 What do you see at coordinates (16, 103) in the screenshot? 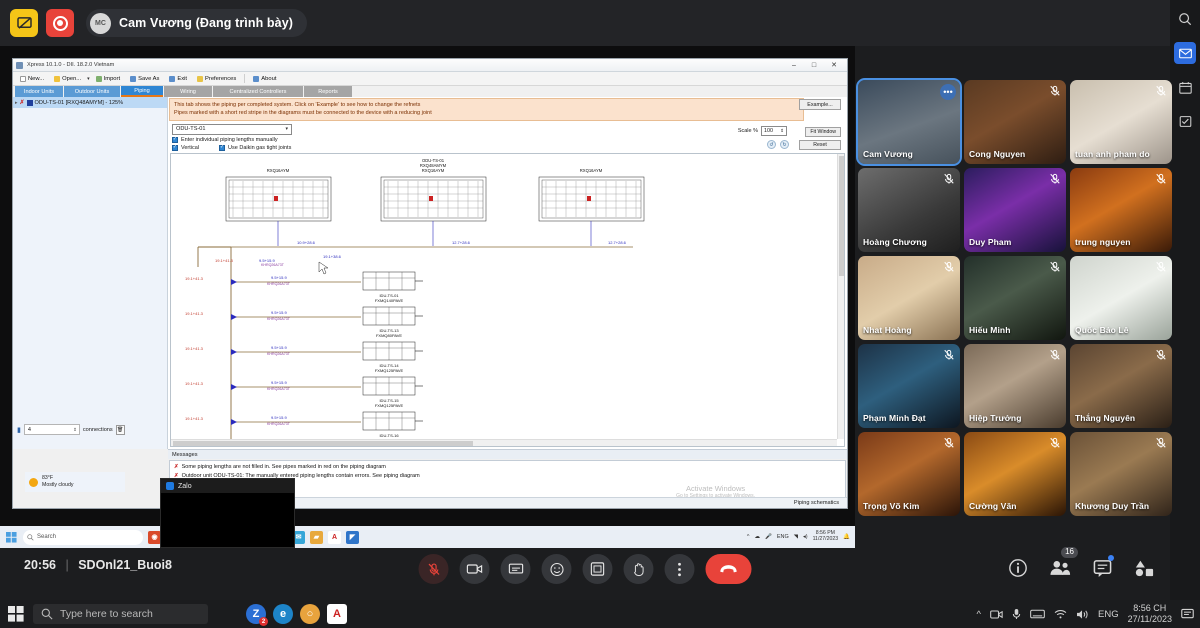
I see `tree-expander-icon: ▸` at bounding box center [16, 103].